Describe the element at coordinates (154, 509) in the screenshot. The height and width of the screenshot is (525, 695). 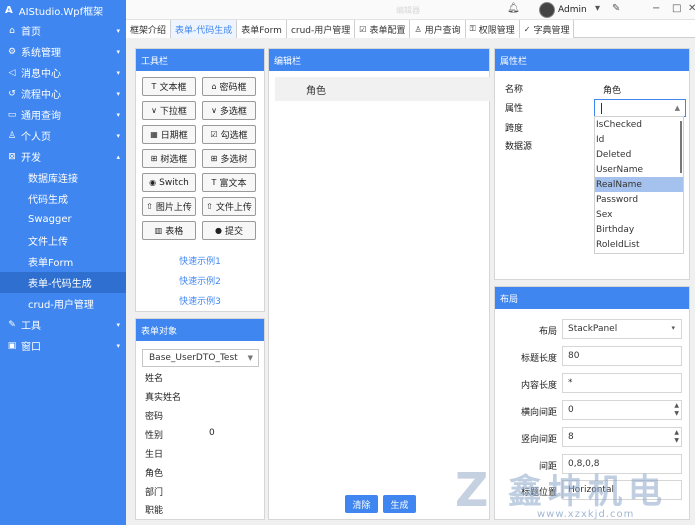
I see `field-function: 职能` at that location.